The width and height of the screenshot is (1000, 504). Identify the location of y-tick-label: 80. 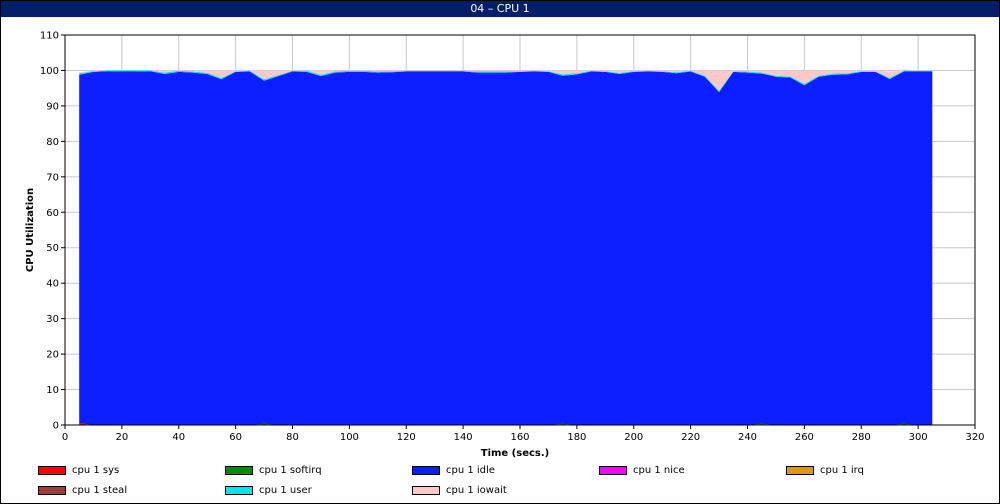
(52, 142).